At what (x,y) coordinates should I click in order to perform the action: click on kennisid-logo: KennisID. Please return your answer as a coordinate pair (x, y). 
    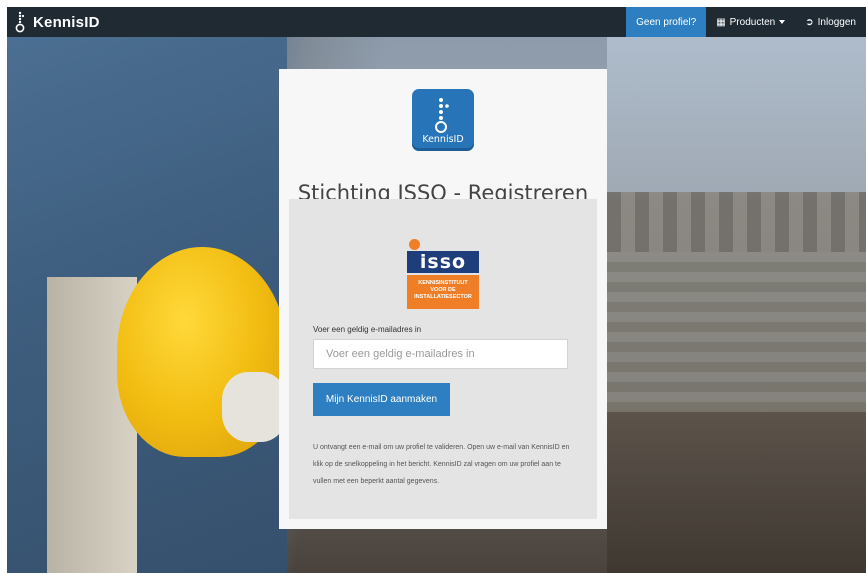
    Looking at the image, I should click on (443, 120).